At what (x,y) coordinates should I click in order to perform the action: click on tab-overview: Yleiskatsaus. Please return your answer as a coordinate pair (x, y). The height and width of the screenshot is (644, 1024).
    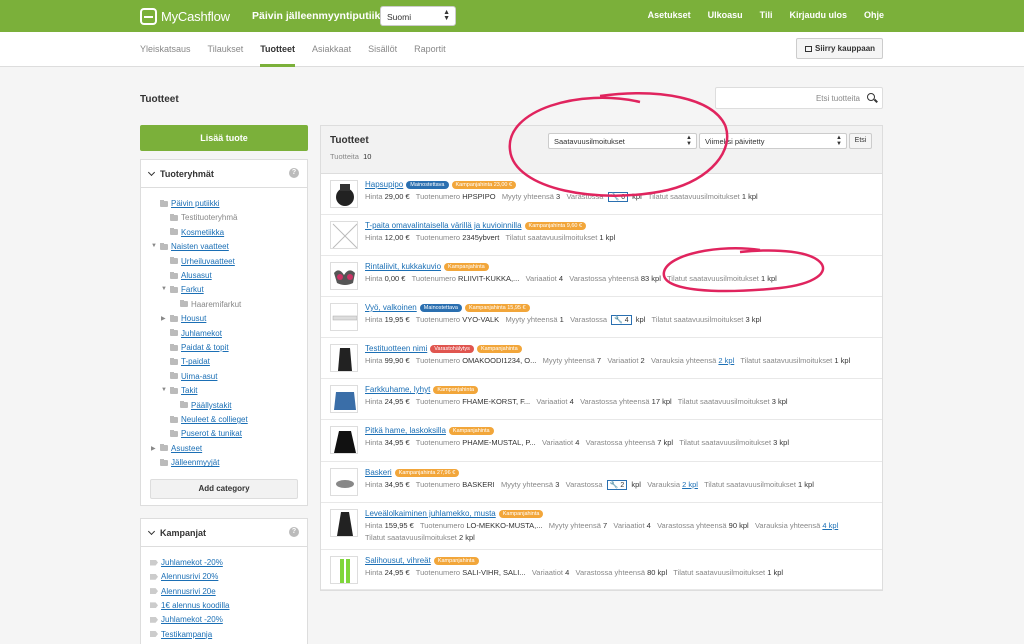
    Looking at the image, I should click on (165, 49).